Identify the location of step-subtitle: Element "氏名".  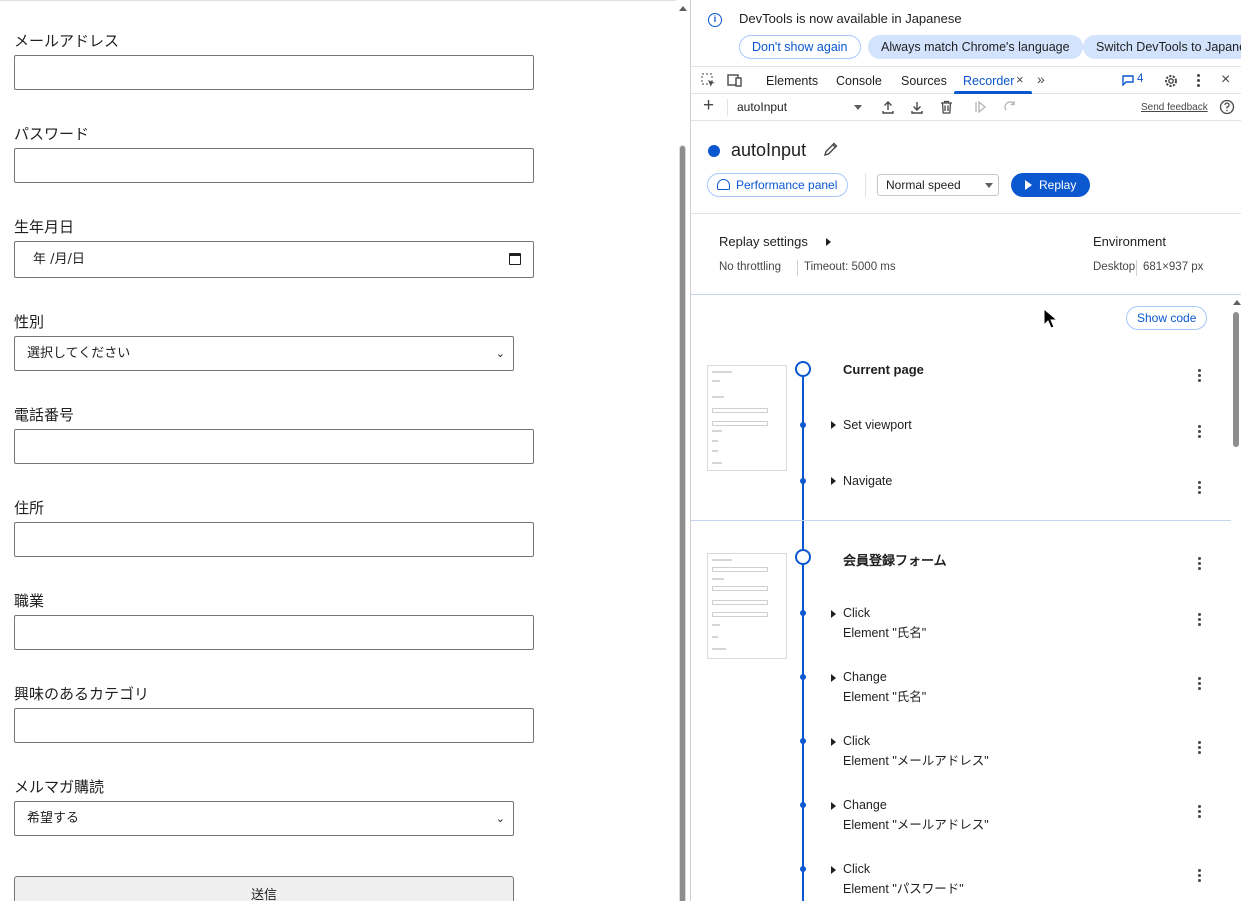
(885, 633).